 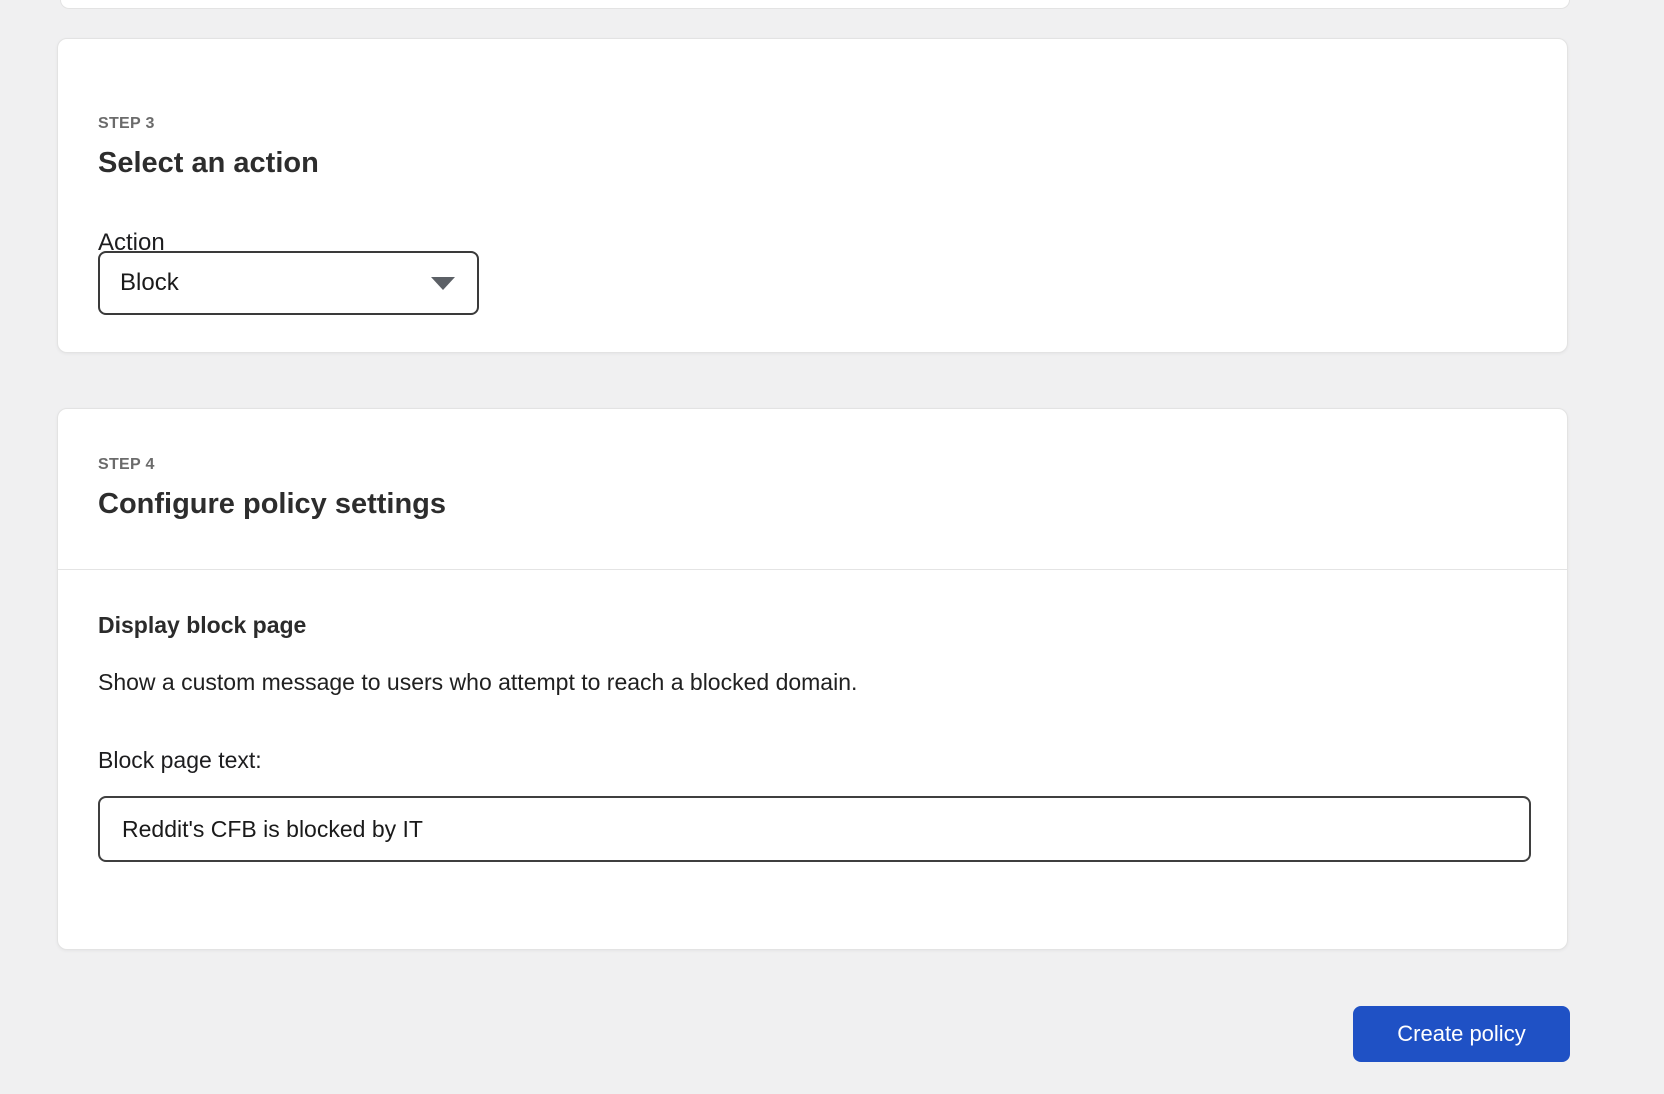 I want to click on action-select-value: Block, so click(x=149, y=282).